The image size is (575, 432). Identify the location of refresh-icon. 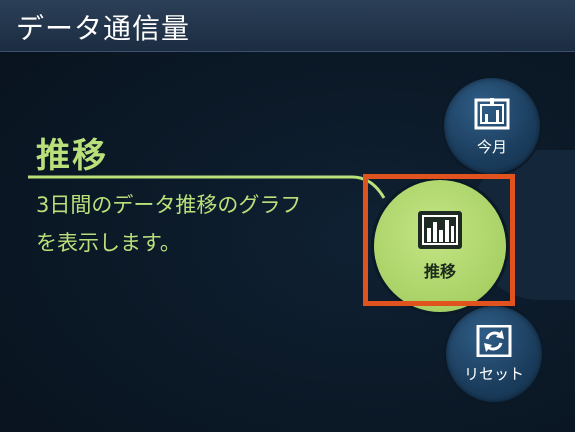
(494, 340).